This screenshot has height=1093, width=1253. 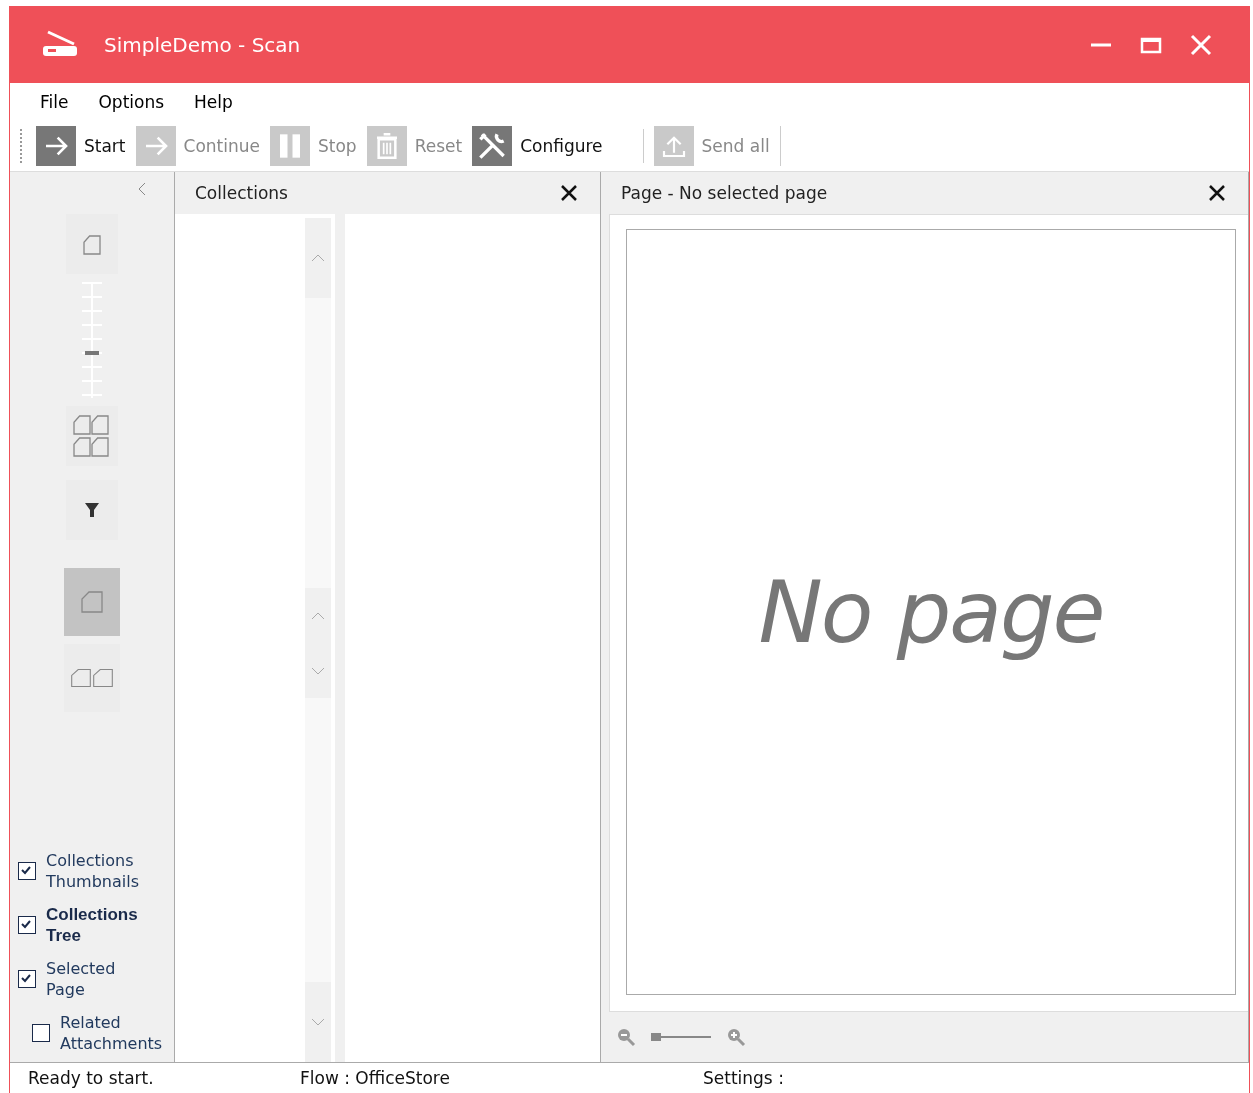 I want to click on page-icon, so click(x=92, y=602).